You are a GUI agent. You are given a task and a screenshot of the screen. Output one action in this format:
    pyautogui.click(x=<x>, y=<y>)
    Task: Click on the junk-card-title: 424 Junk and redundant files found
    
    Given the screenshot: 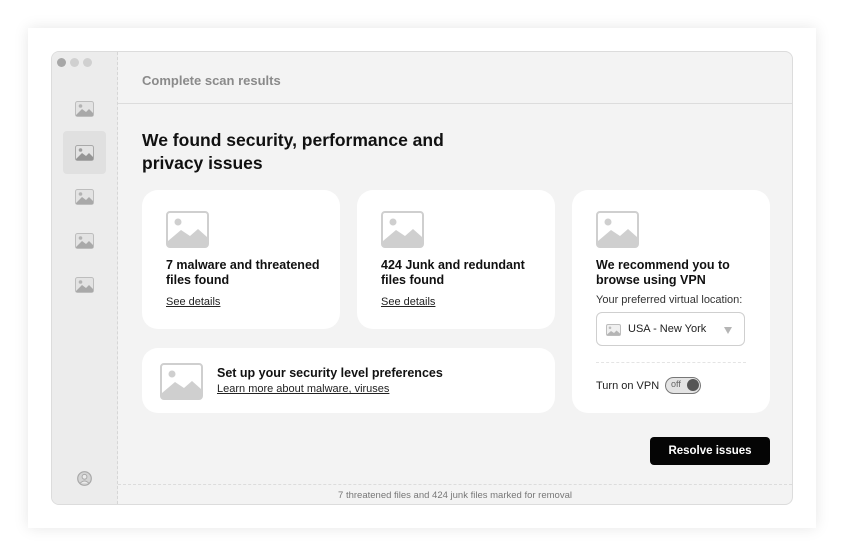 What is the action you would take?
    pyautogui.click(x=453, y=272)
    